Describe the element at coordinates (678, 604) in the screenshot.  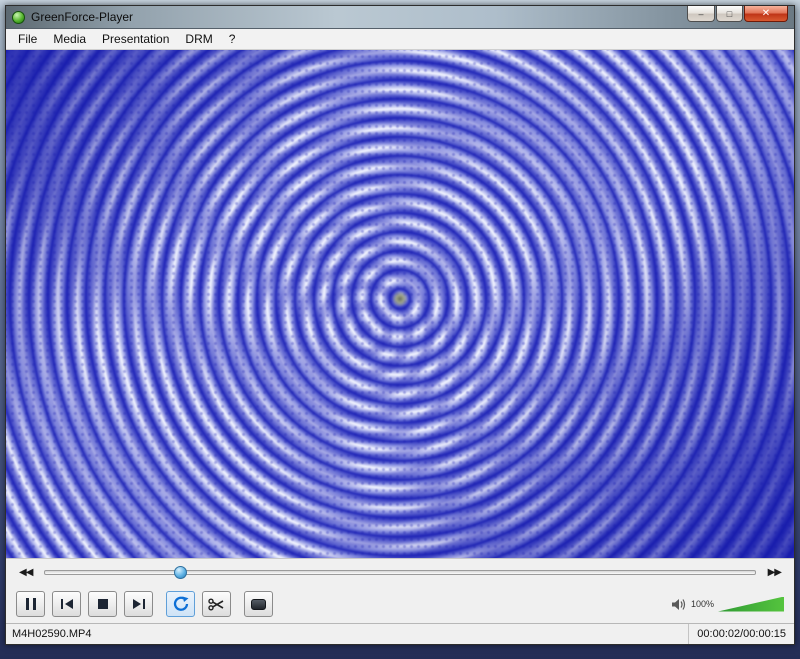
I see `speaker-icon` at that location.